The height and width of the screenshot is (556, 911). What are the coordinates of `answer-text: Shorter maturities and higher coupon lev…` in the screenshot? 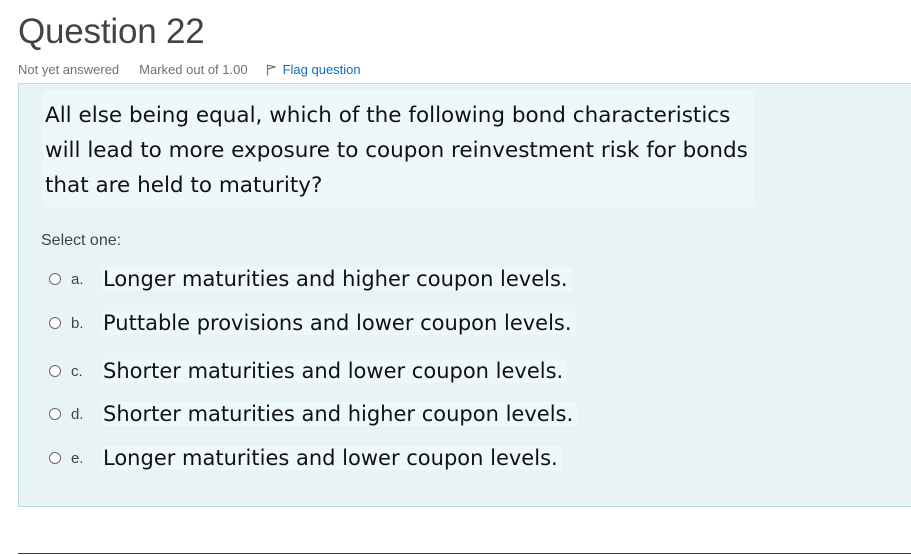 It's located at (339, 414).